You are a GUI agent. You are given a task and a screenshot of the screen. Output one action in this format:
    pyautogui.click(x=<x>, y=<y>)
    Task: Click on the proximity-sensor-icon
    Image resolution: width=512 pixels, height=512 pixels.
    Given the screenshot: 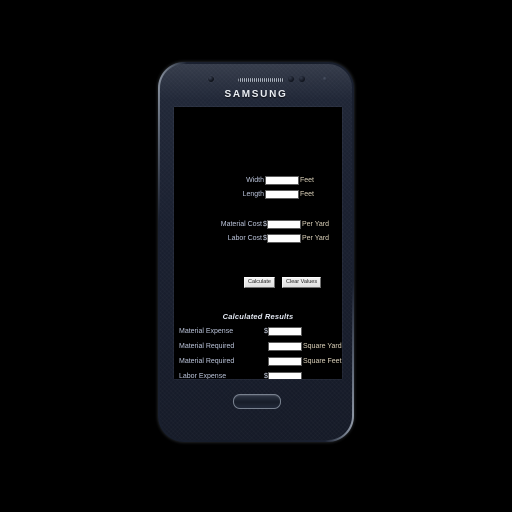 What is the action you would take?
    pyautogui.click(x=291, y=79)
    